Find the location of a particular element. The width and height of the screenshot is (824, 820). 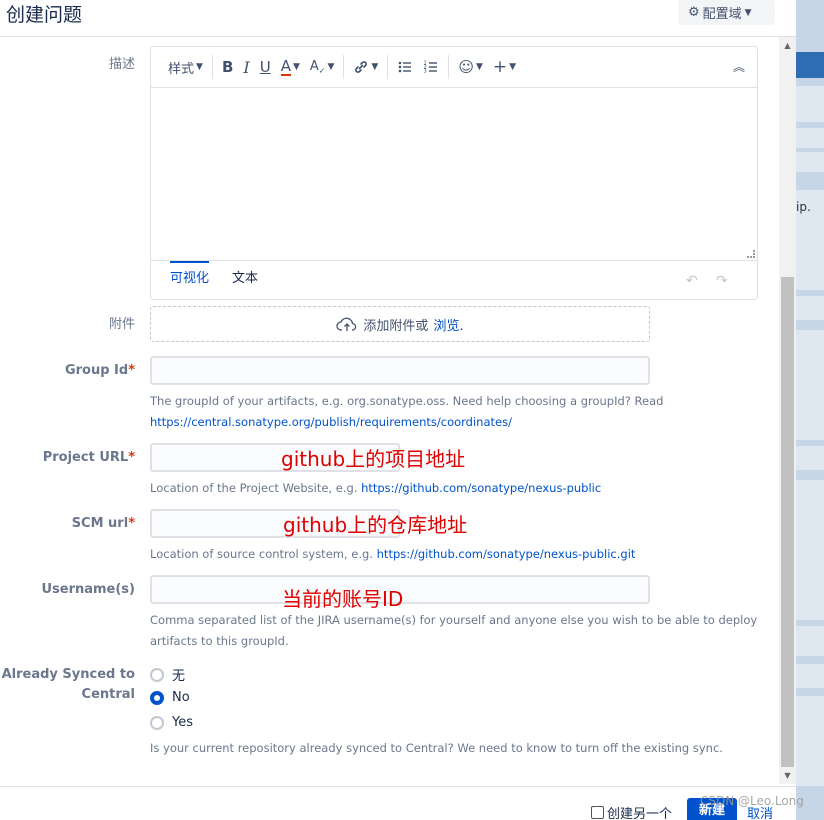

scrollbar: ▲ ▼ is located at coordinates (787, 410).